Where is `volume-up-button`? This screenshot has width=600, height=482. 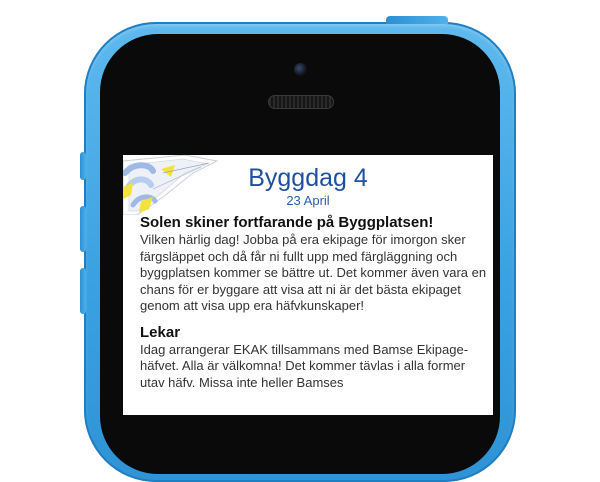
volume-up-button is located at coordinates (83, 229).